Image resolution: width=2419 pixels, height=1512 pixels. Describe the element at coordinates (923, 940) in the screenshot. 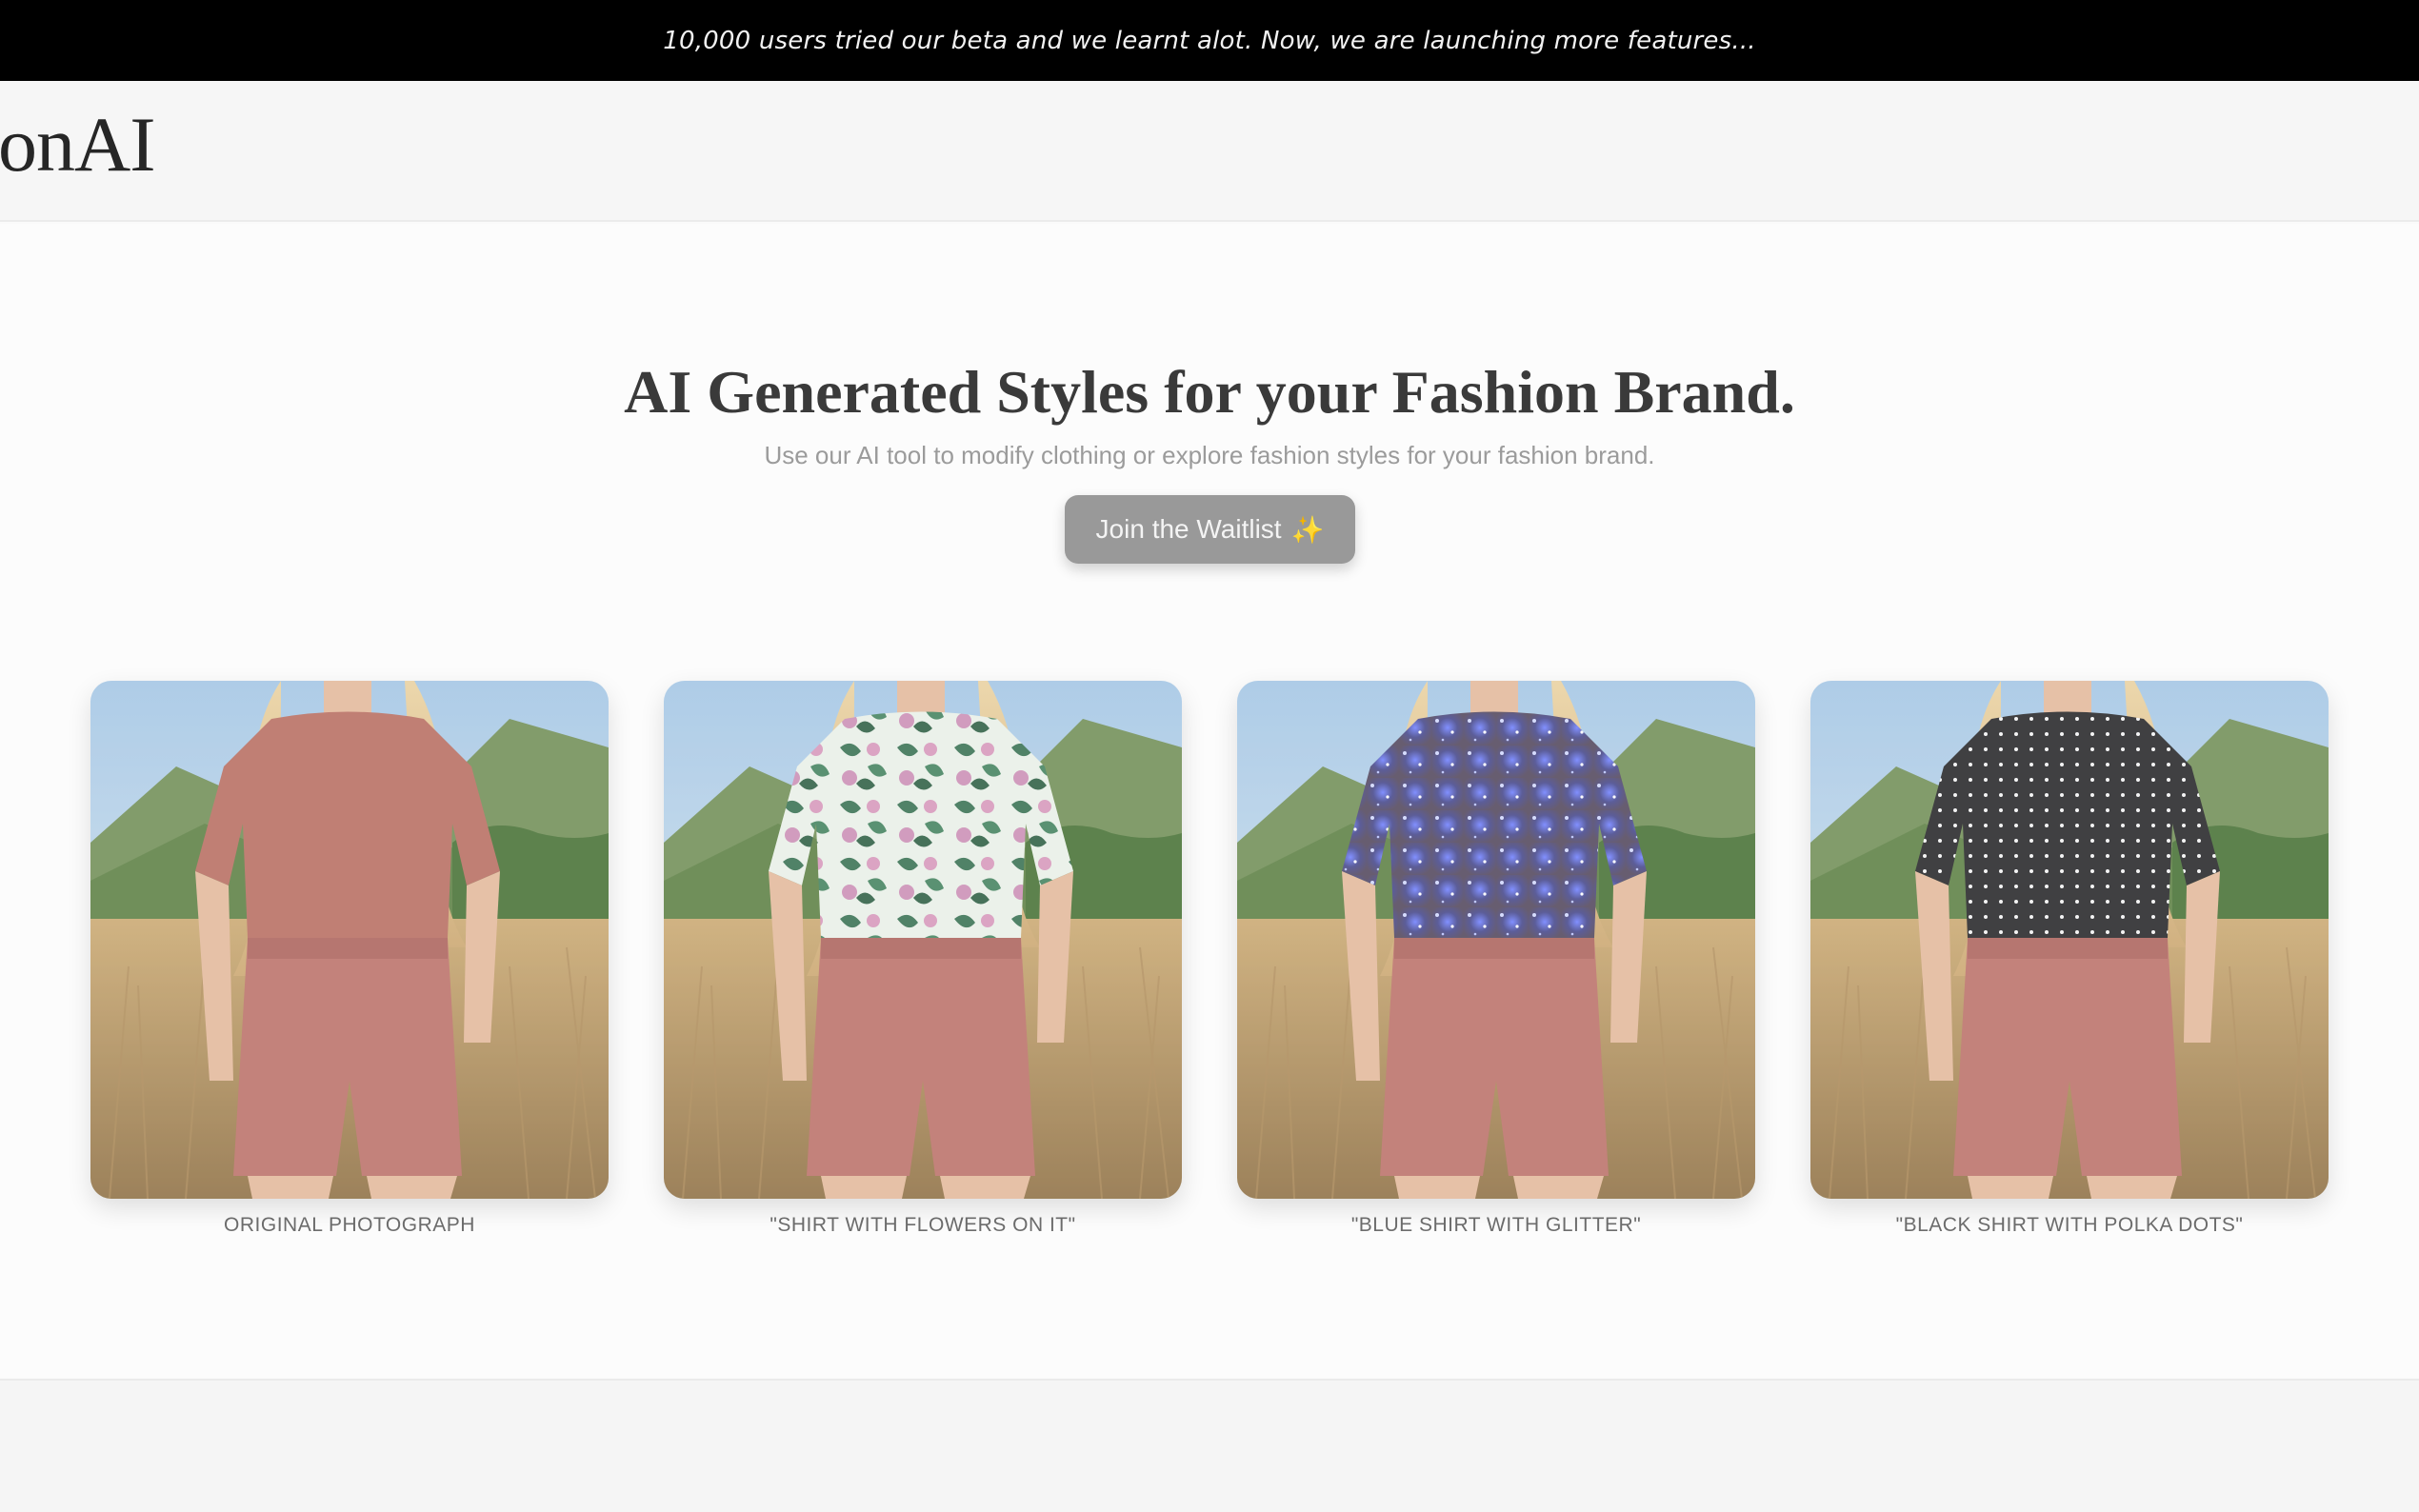

I see `gallery-photo-floral` at that location.